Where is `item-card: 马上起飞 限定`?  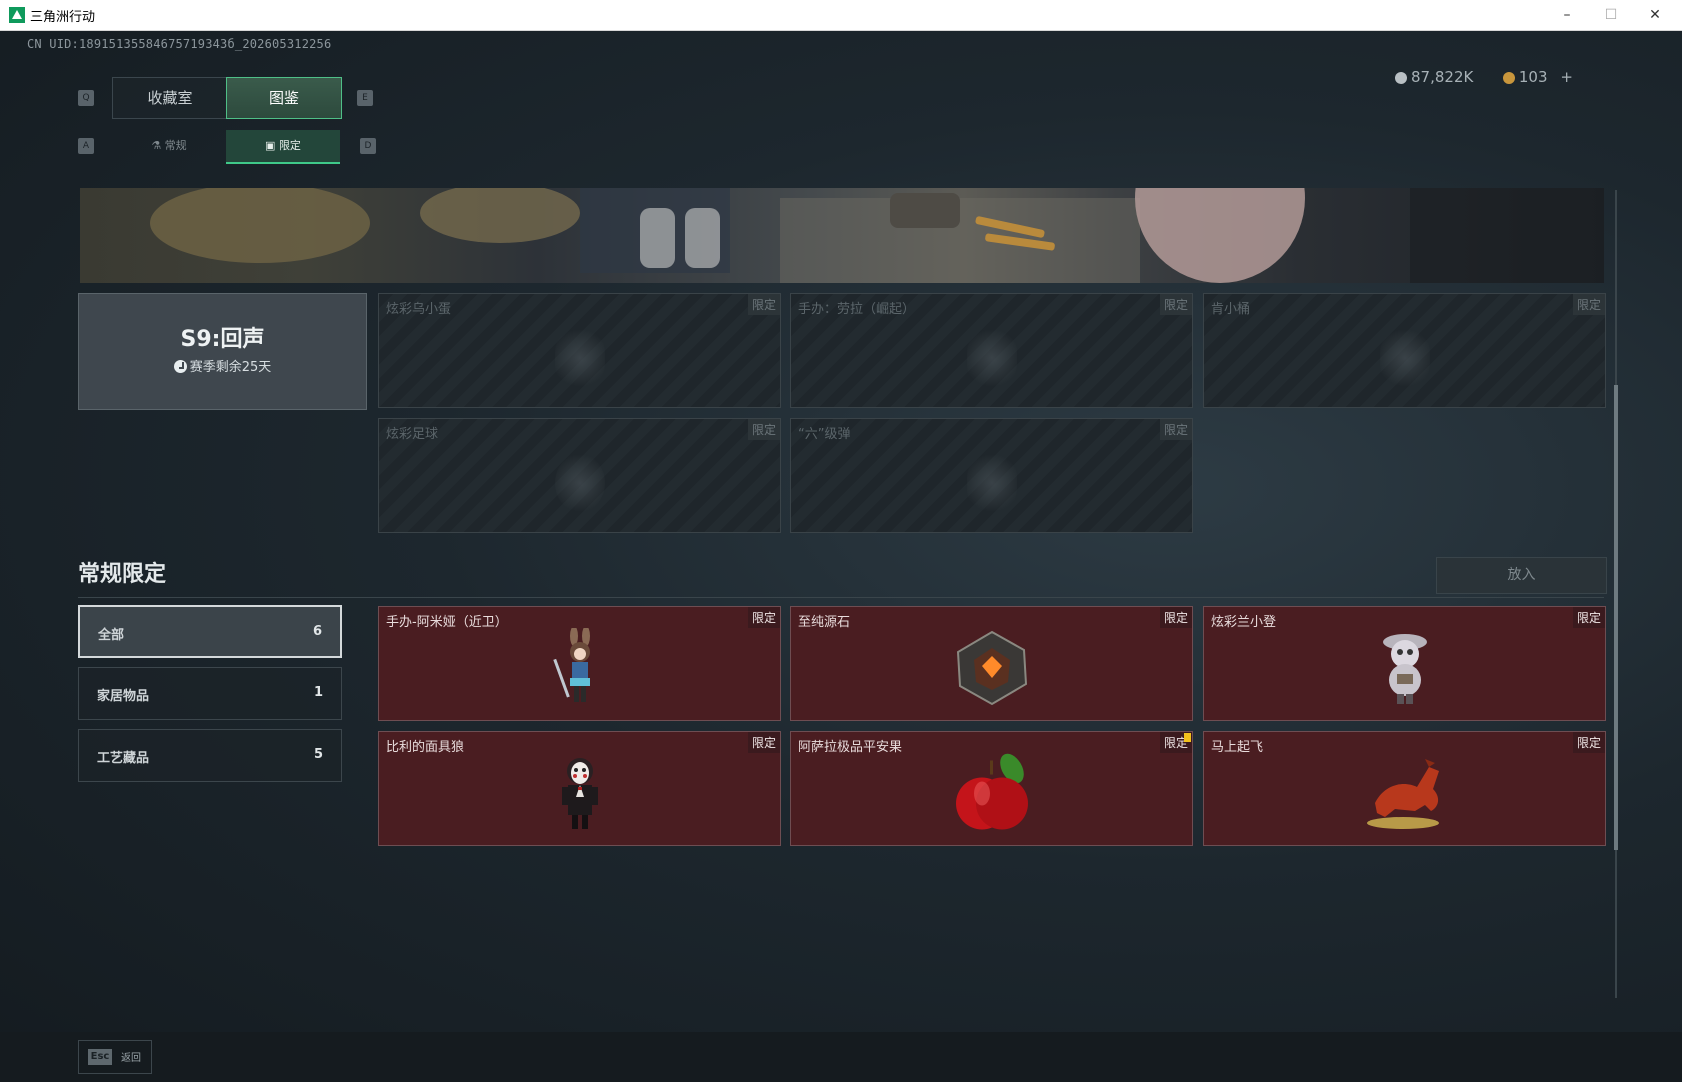 item-card: 马上起飞 限定 is located at coordinates (1404, 788).